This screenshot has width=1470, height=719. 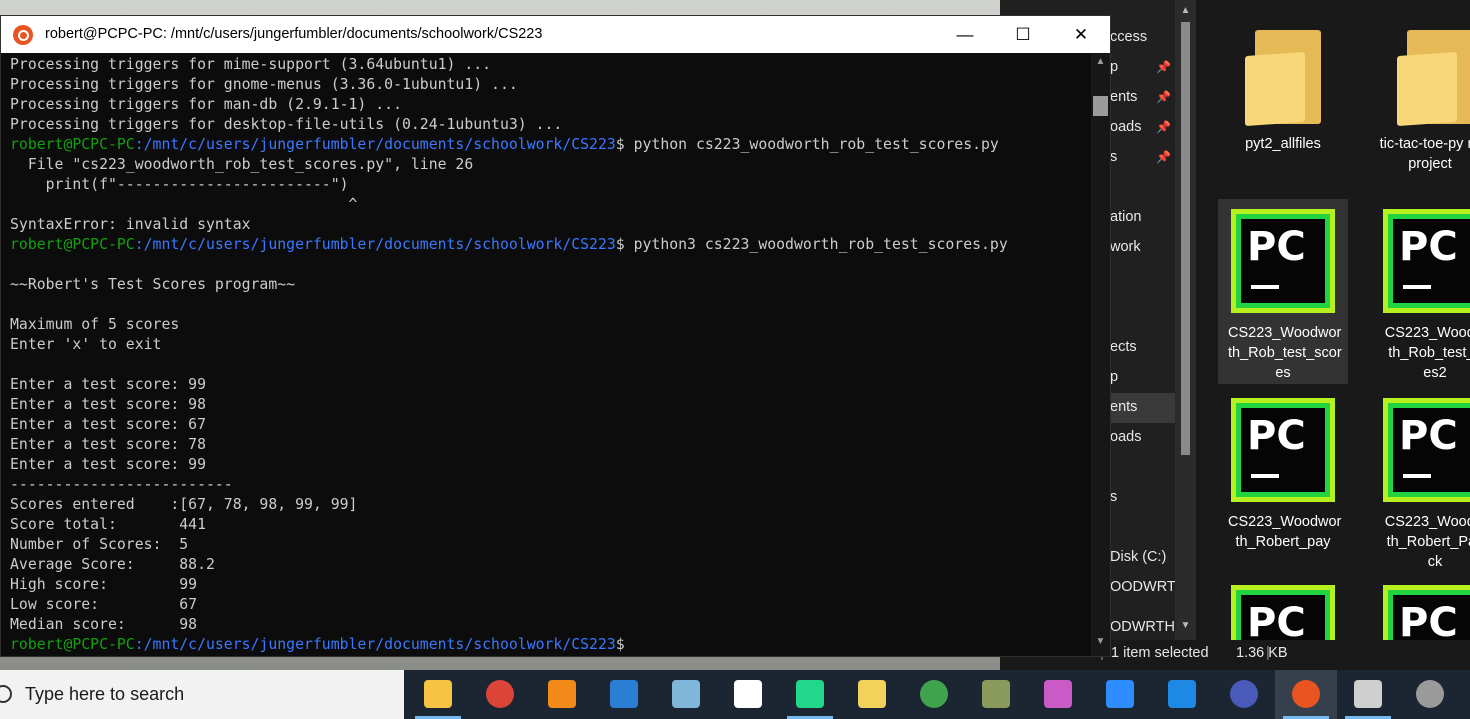 I want to click on nav-item: p, so click(x=1145, y=377).